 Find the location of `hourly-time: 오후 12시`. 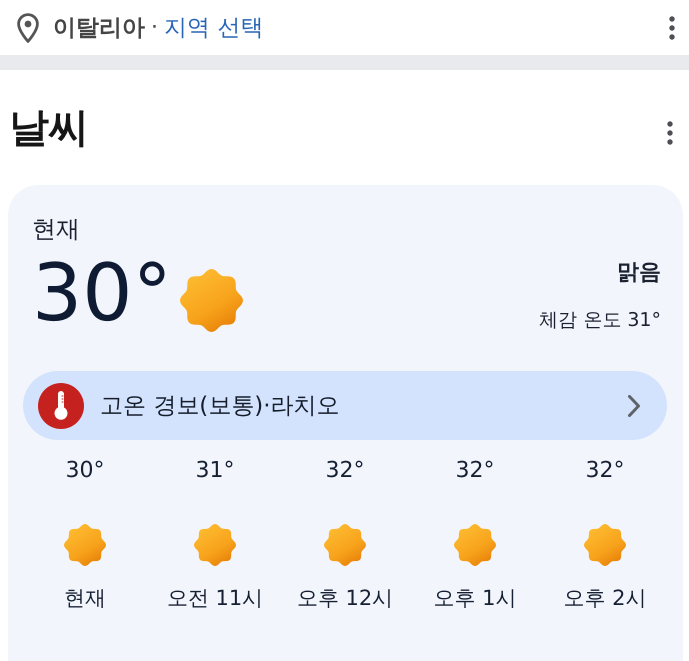

hourly-time: 오후 12시 is located at coordinates (345, 598).